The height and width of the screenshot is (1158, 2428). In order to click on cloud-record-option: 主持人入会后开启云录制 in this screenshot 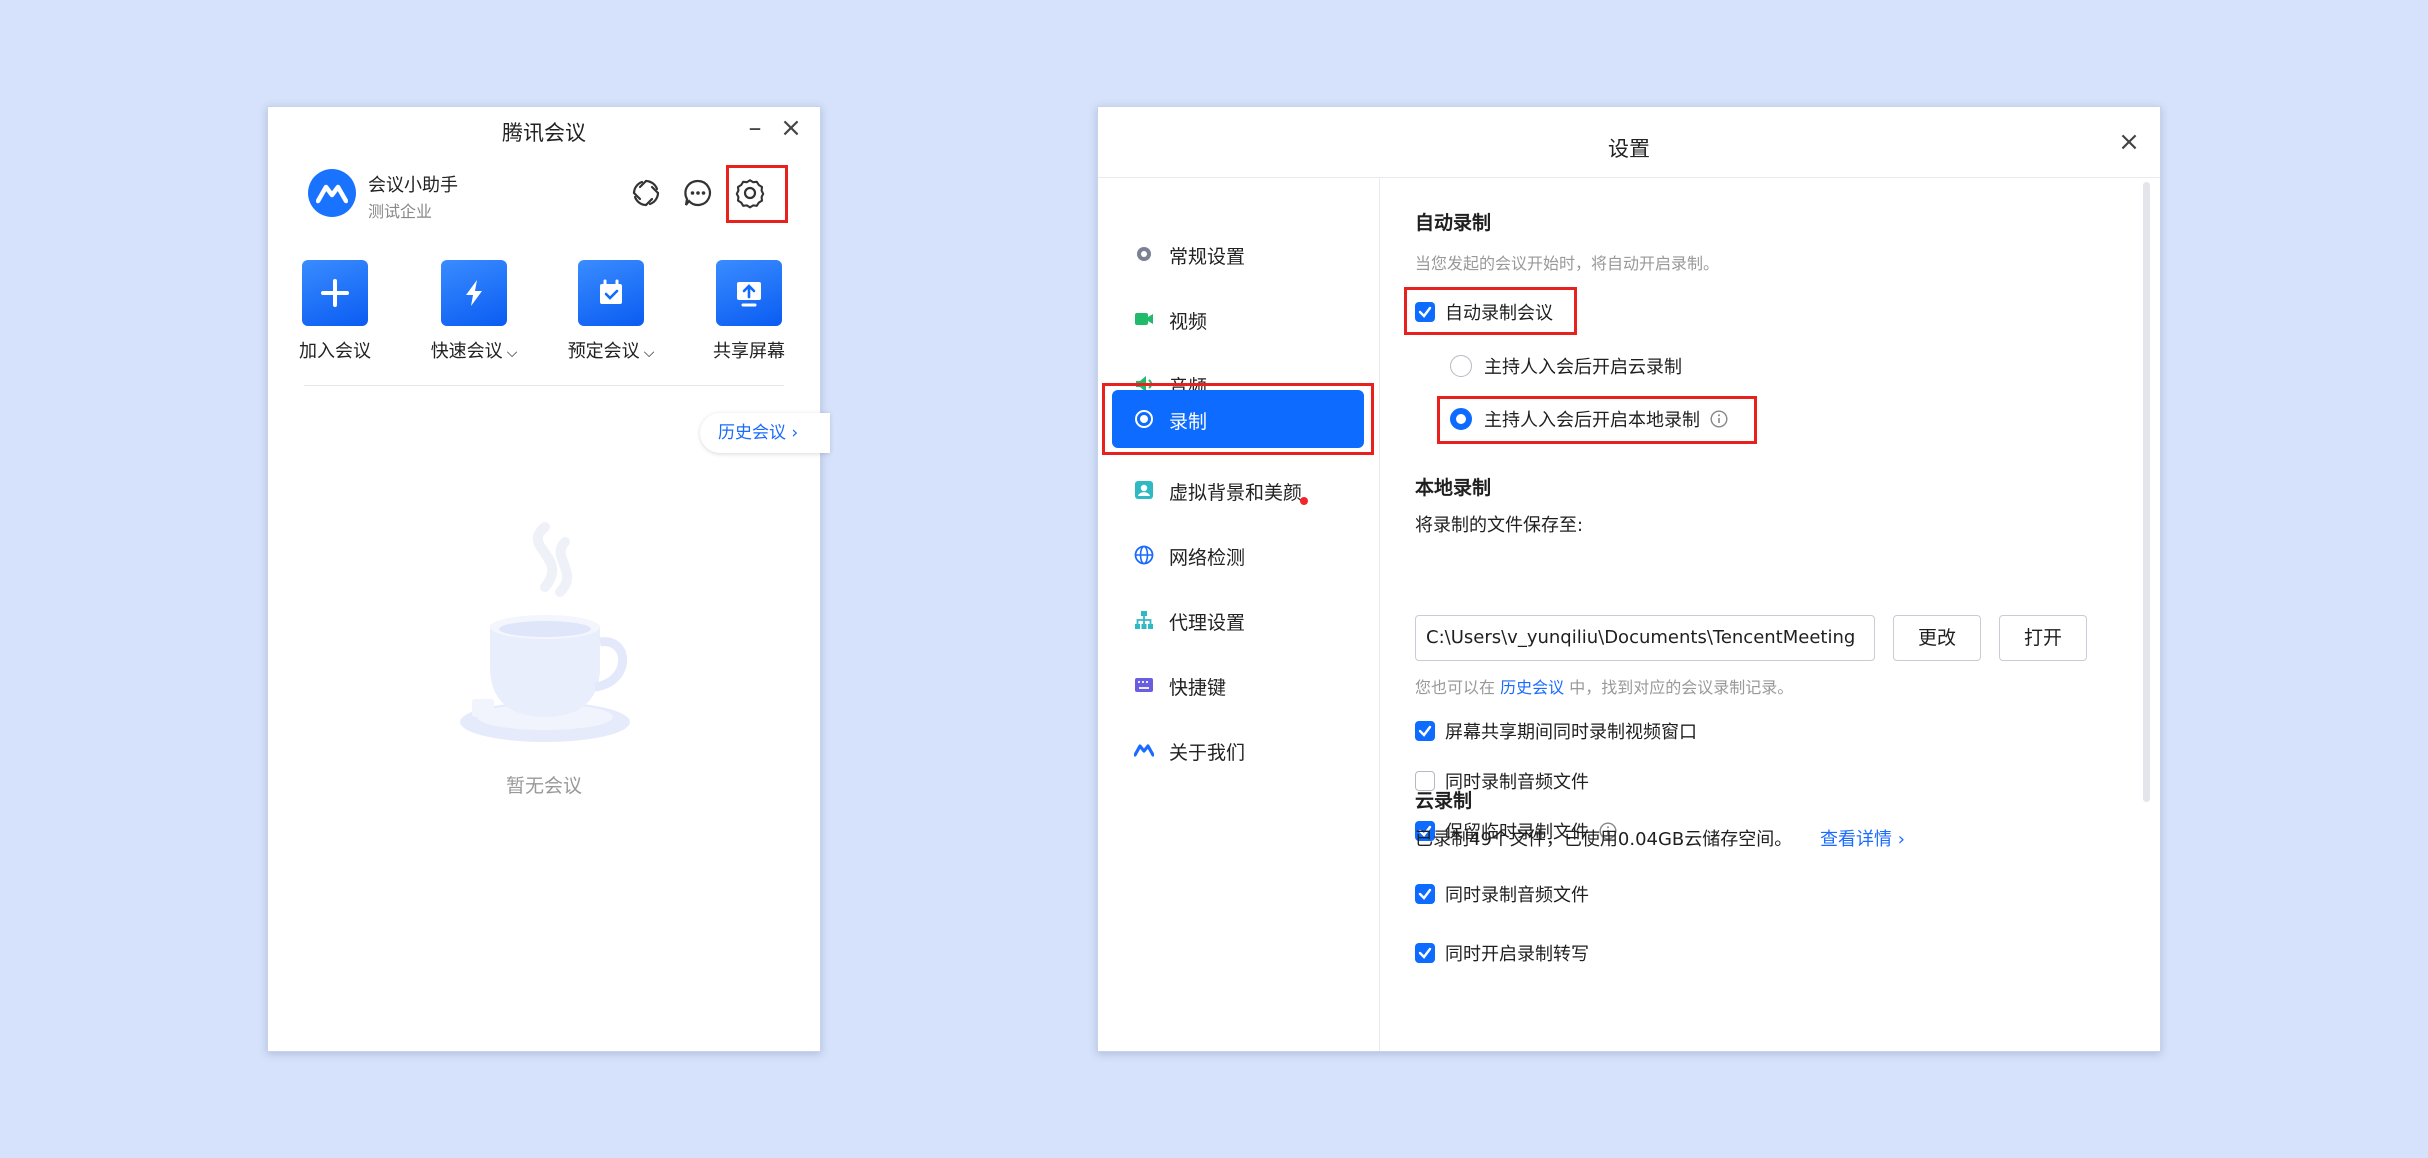, I will do `click(1566, 366)`.